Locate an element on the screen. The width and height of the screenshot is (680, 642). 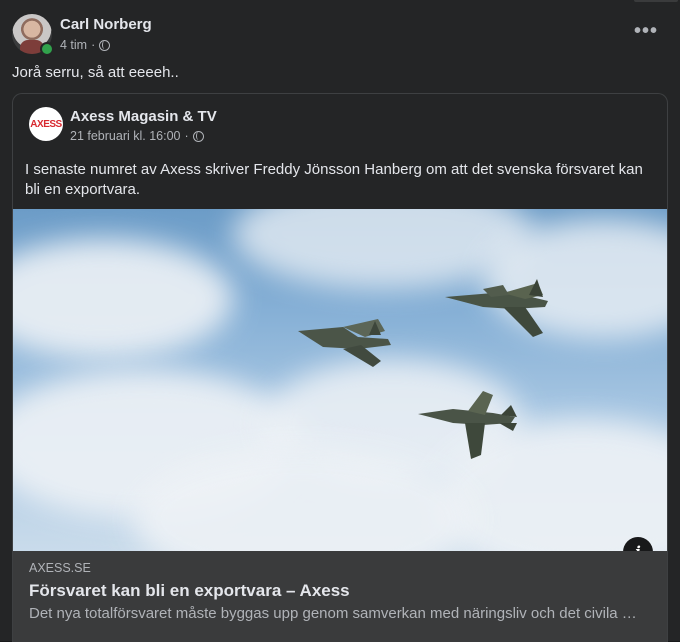
jets-illustration is located at coordinates (423, 369).